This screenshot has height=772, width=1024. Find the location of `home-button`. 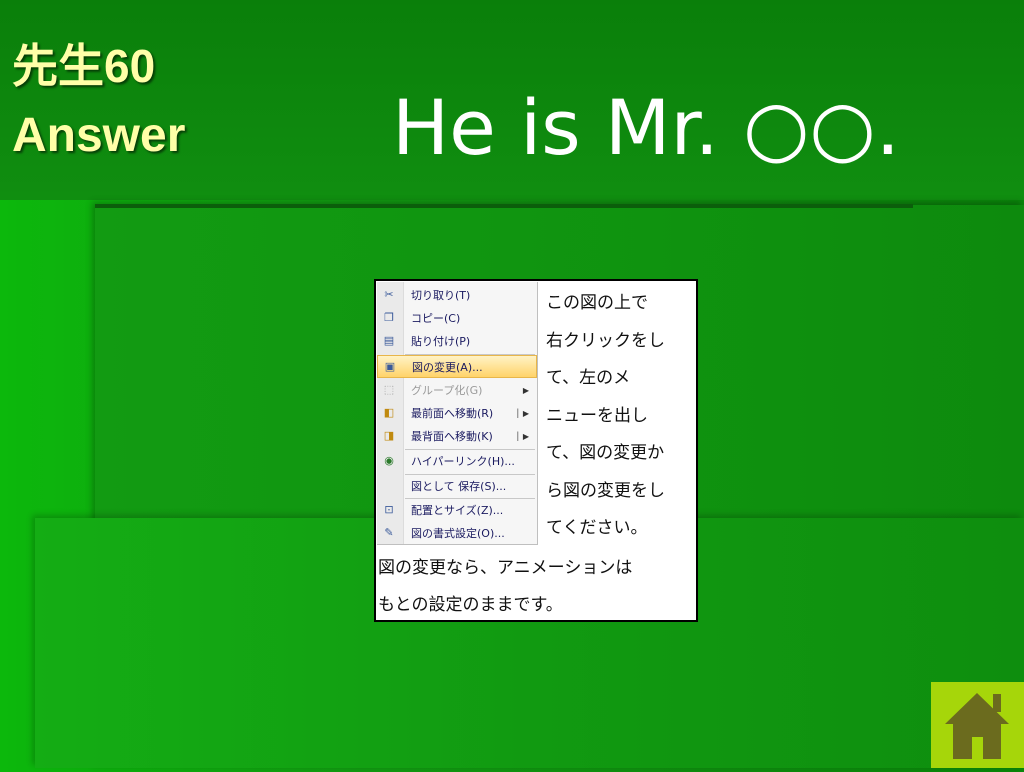

home-button is located at coordinates (977, 725).